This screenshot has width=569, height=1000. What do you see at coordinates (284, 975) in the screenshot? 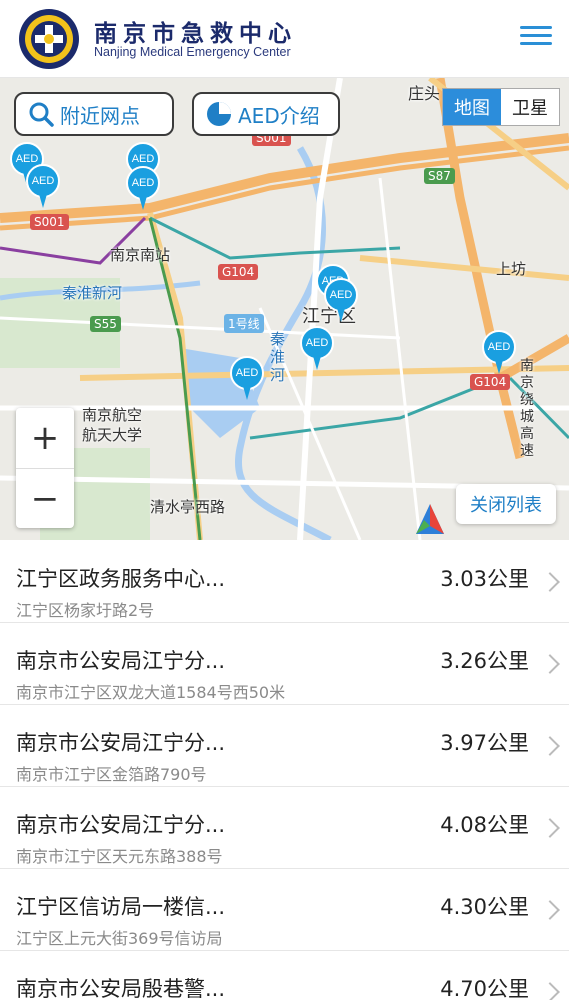
I see `list-item: 南京市公安局殷巷警... 4.70公里` at bounding box center [284, 975].